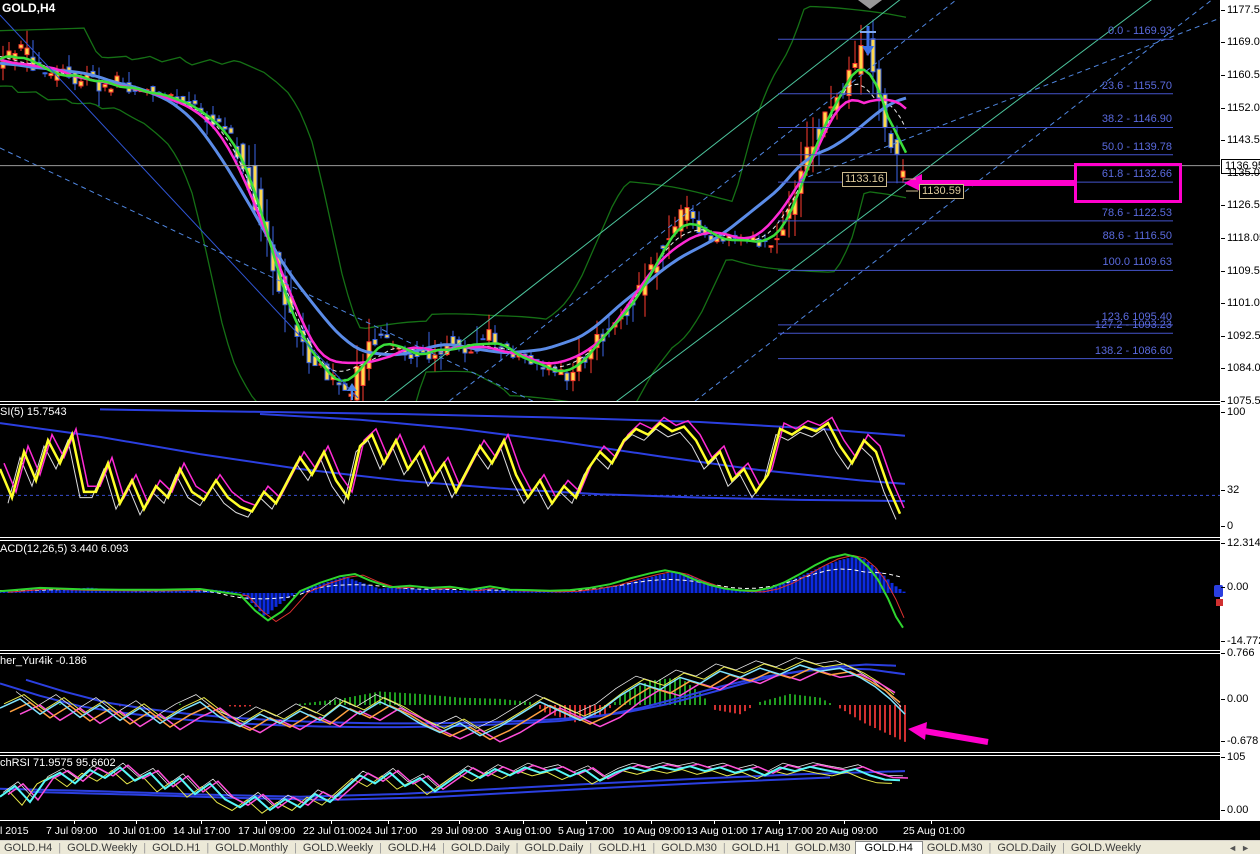 The image size is (1260, 854). Describe the element at coordinates (782, 831) in the screenshot. I see `time-axis-label: 17 Aug 17:00` at that location.